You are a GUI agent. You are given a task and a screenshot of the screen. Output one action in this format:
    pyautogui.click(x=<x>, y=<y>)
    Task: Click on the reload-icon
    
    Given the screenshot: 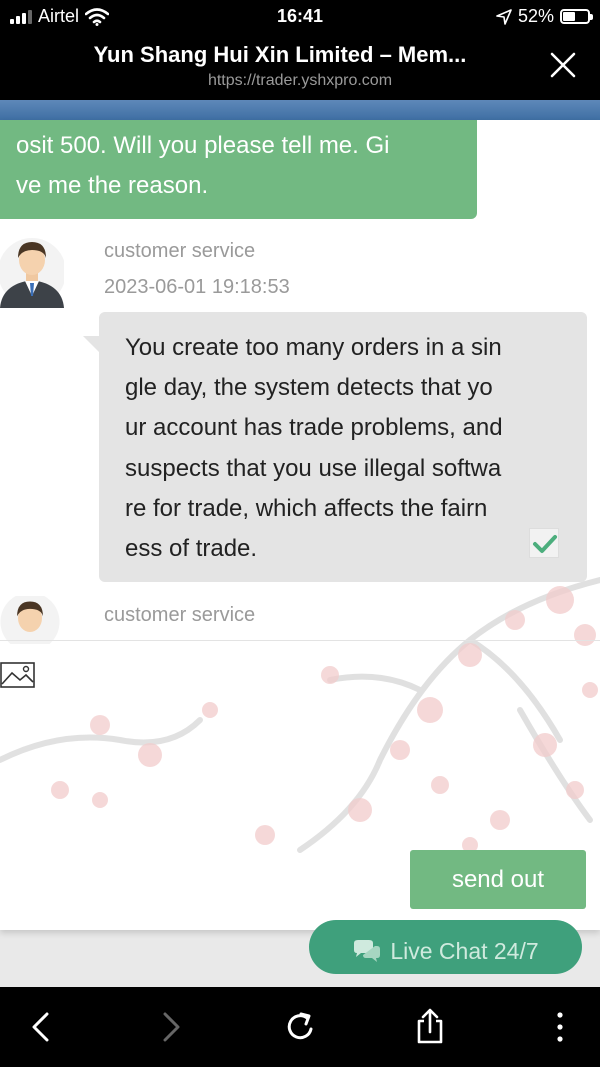 What is the action you would take?
    pyautogui.click(x=300, y=1027)
    